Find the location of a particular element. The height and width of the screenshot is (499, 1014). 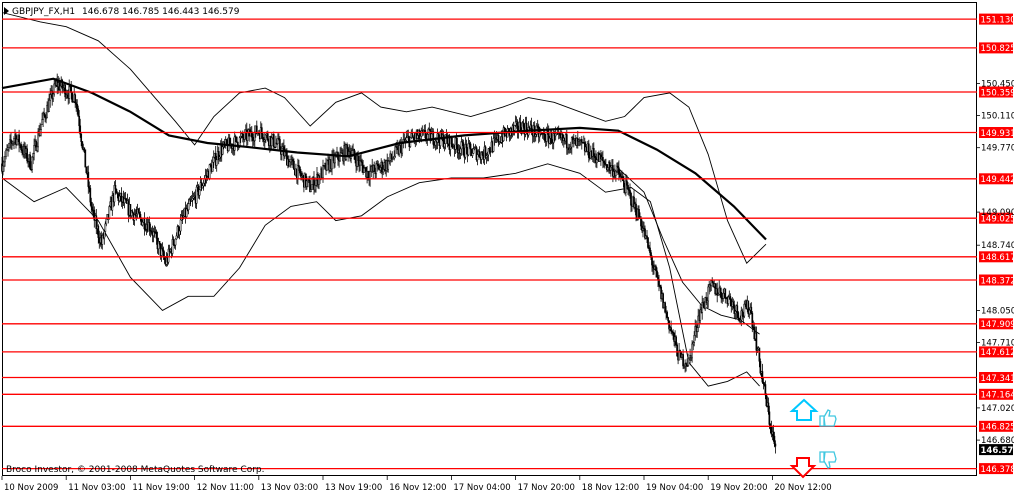

level-label: 147.909 is located at coordinates (997, 325).